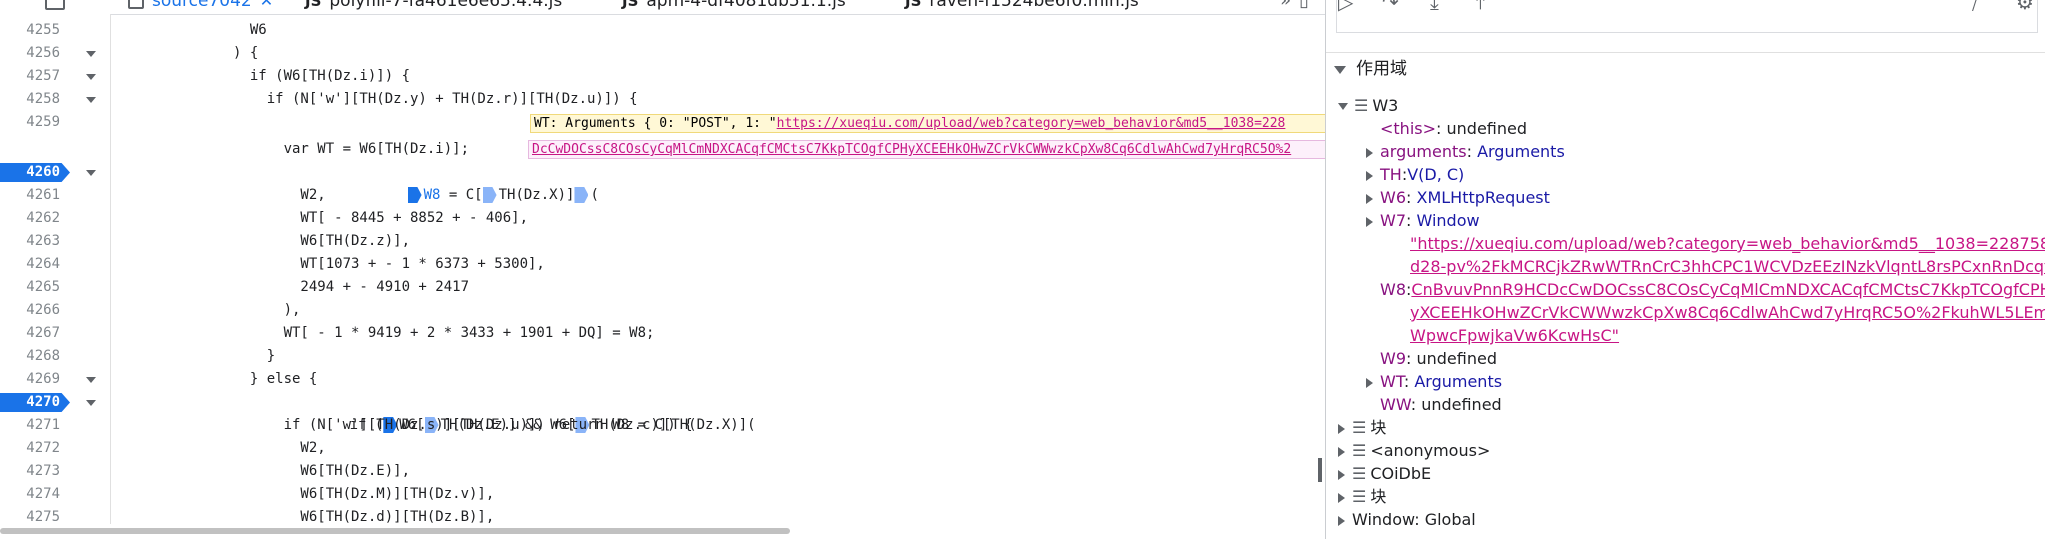 The height and width of the screenshot is (539, 2045). I want to click on js-file-icon: JS, so click(313, 5).